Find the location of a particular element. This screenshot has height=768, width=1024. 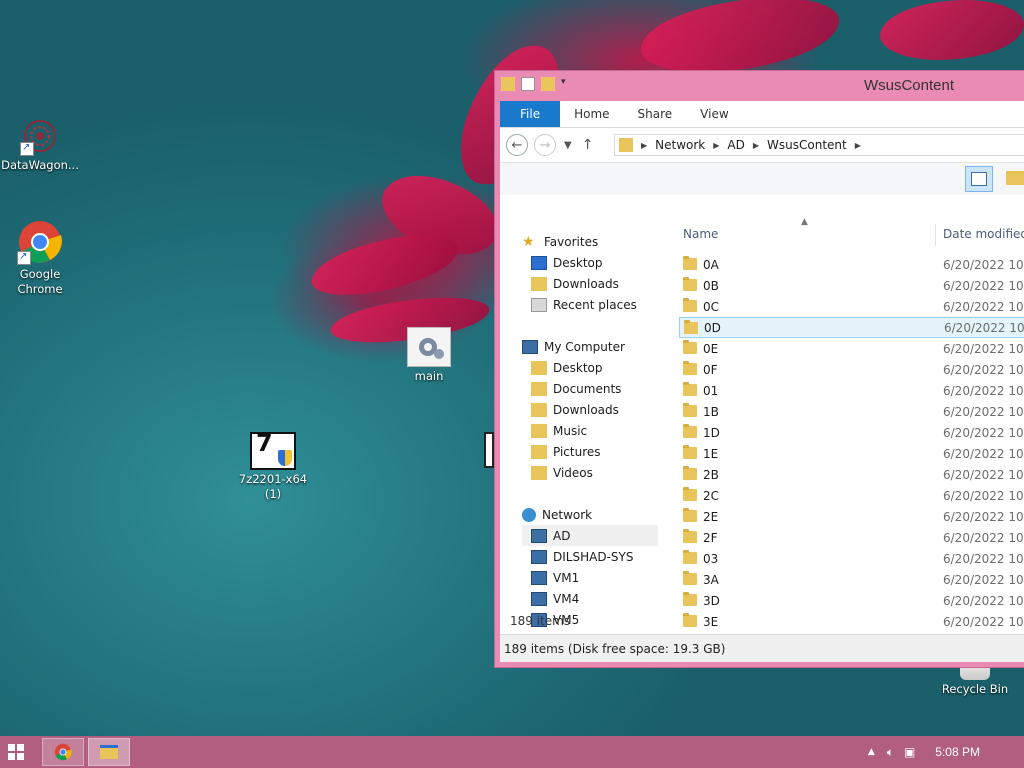

nav-computer-music: Music is located at coordinates (559, 430).